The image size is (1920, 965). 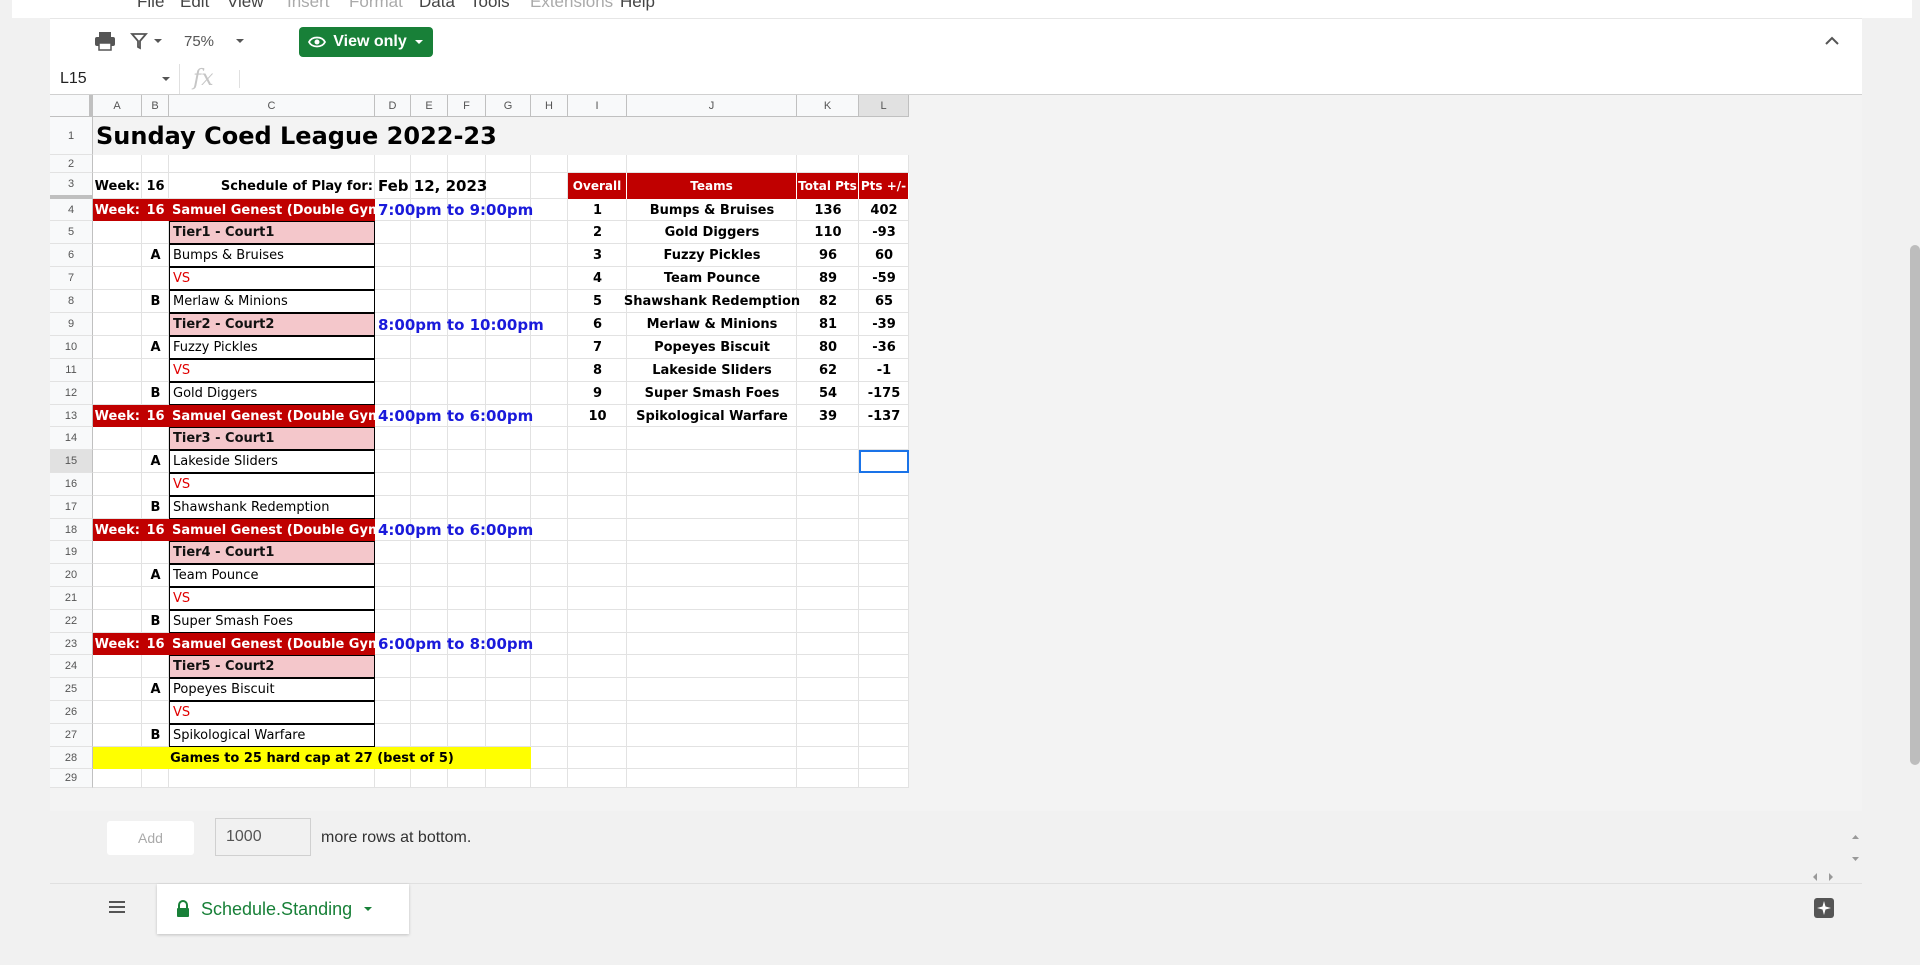 What do you see at coordinates (884, 106) in the screenshot?
I see `column-header-l: L` at bounding box center [884, 106].